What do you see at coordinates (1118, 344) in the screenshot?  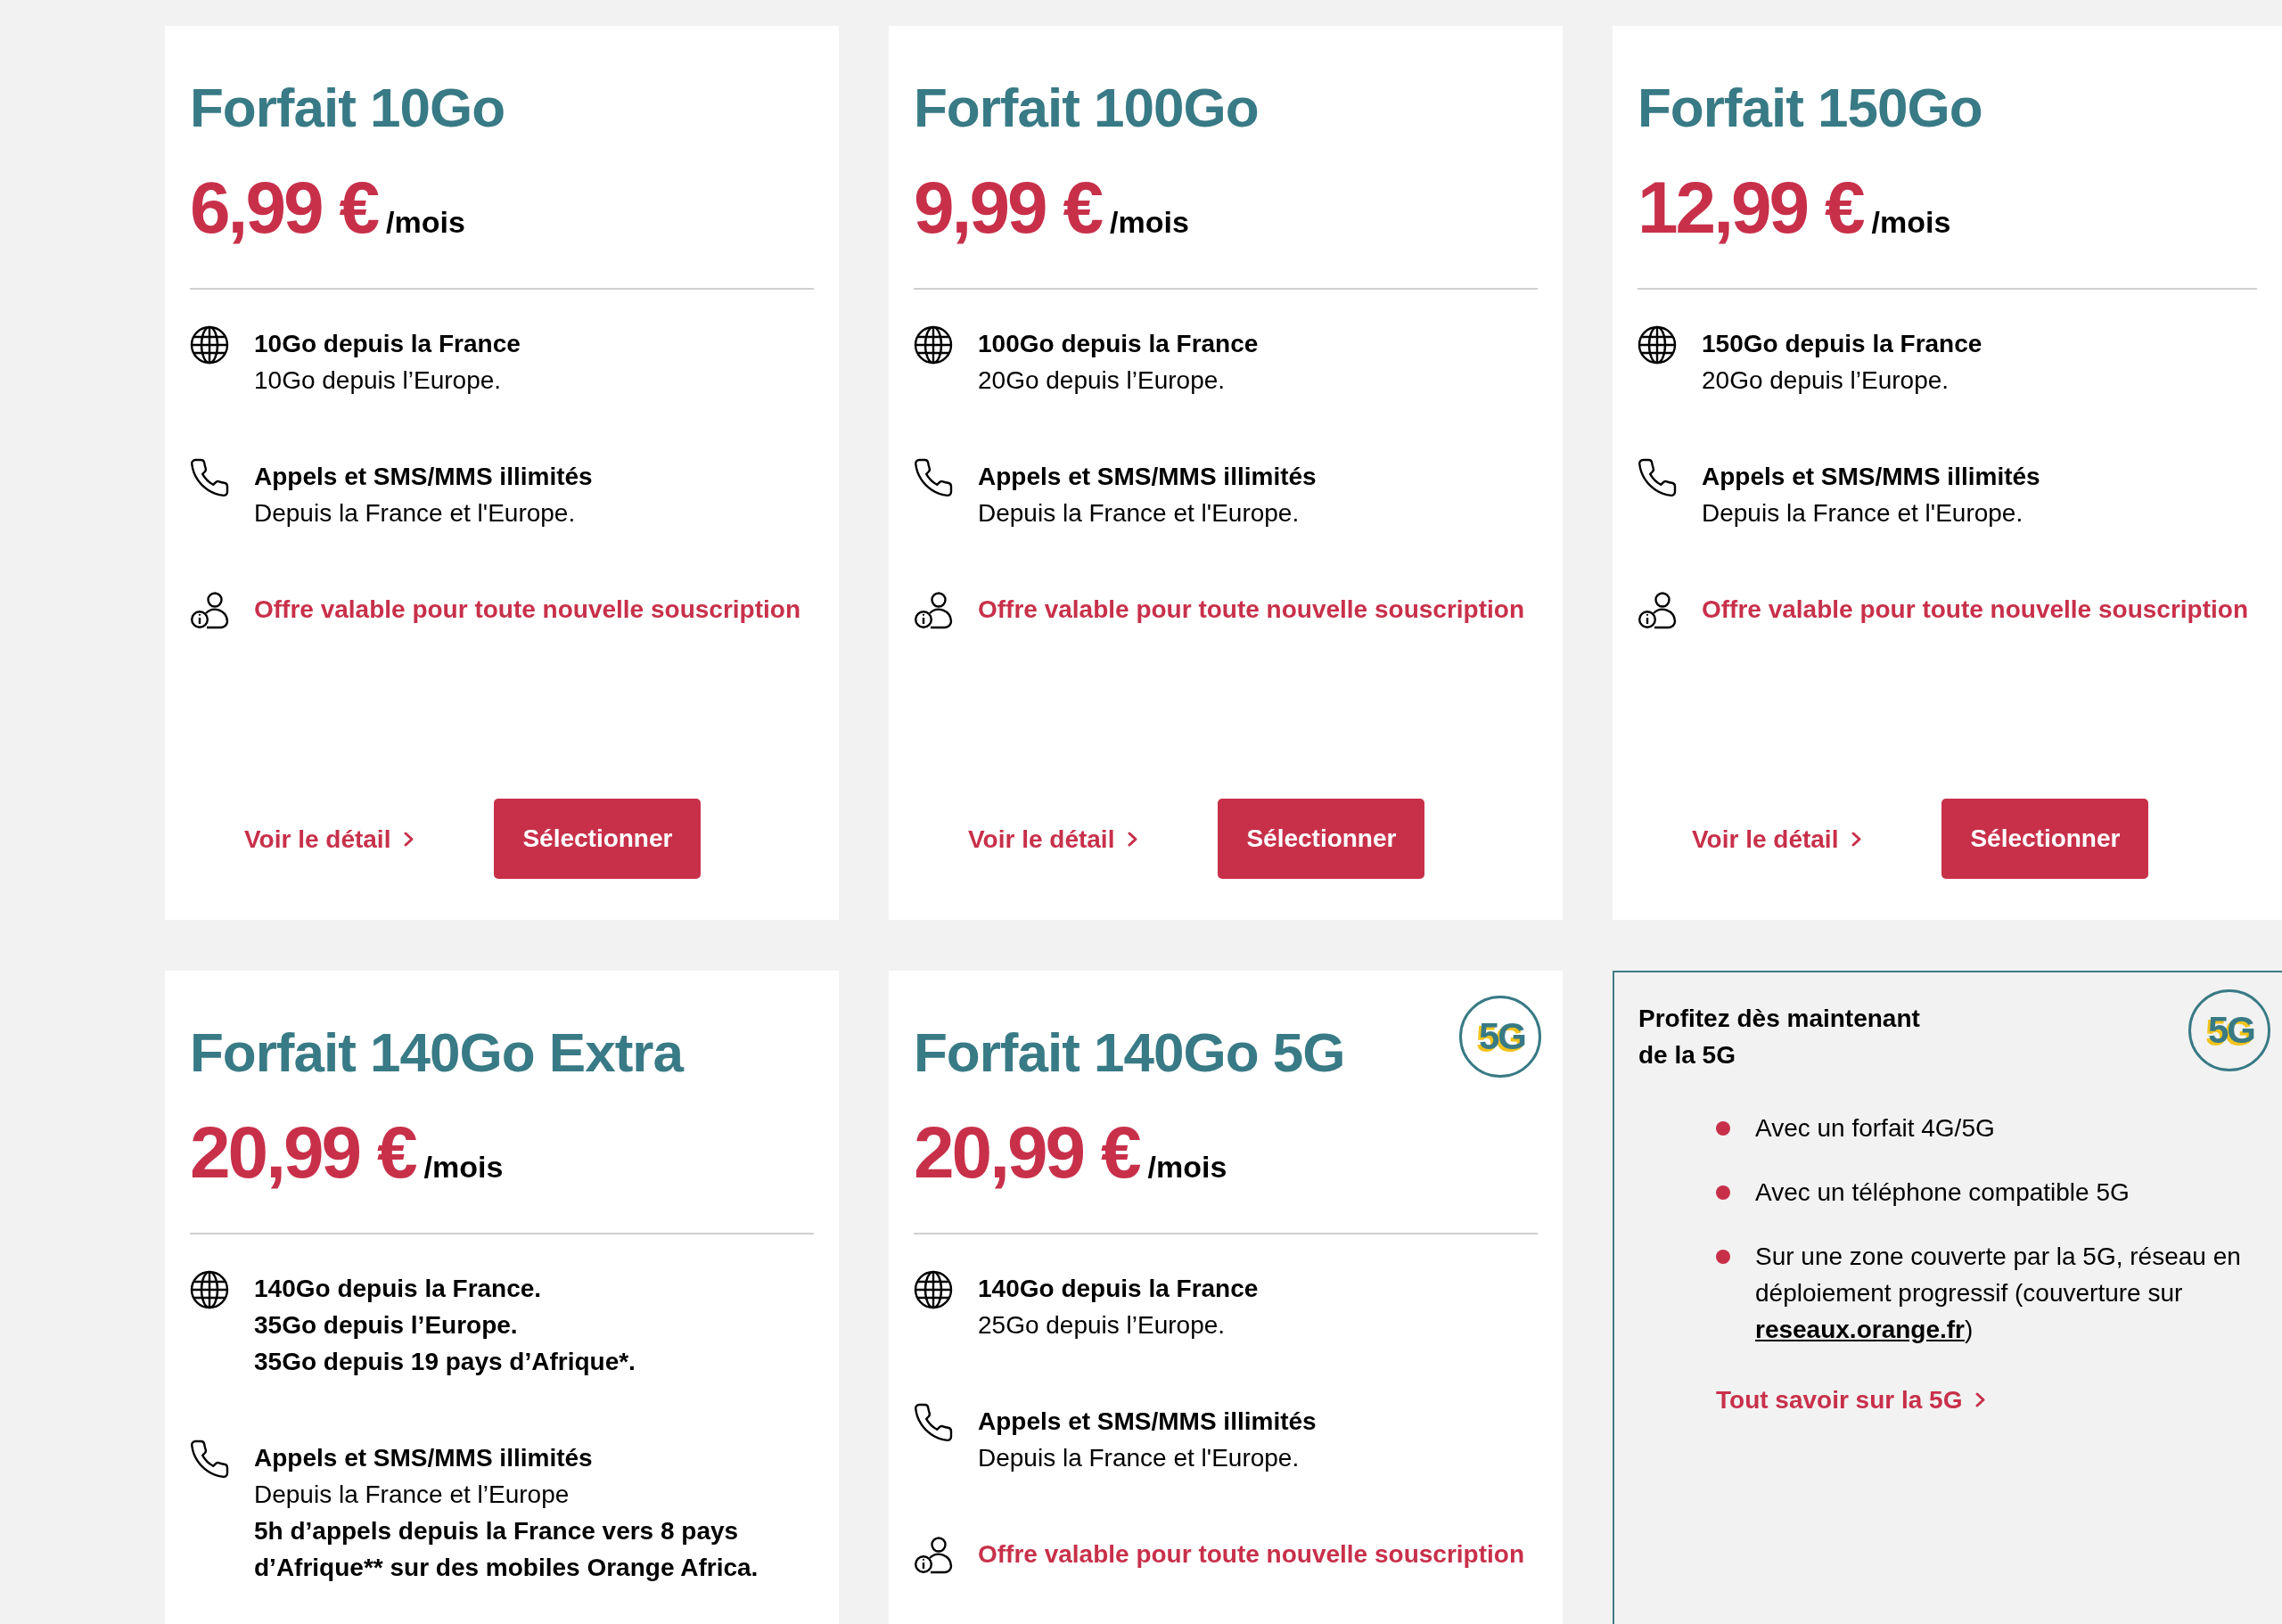 I see `feature-text: 100Go depuis la France` at bounding box center [1118, 344].